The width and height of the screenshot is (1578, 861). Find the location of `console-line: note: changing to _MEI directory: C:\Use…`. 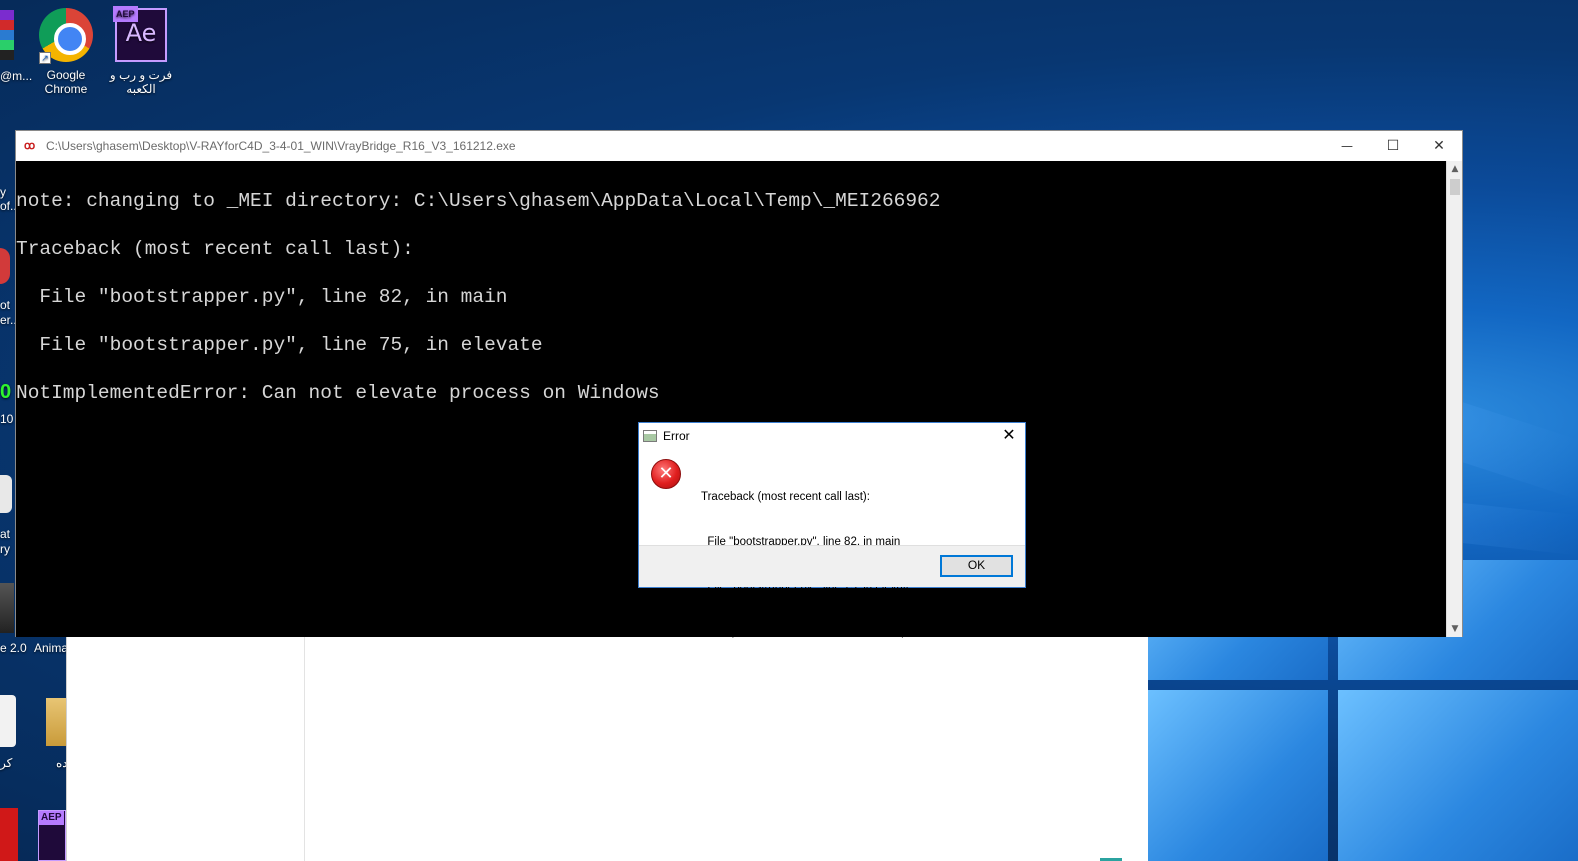

console-line: note: changing to _MEI directory: C:\Use… is located at coordinates (478, 201).